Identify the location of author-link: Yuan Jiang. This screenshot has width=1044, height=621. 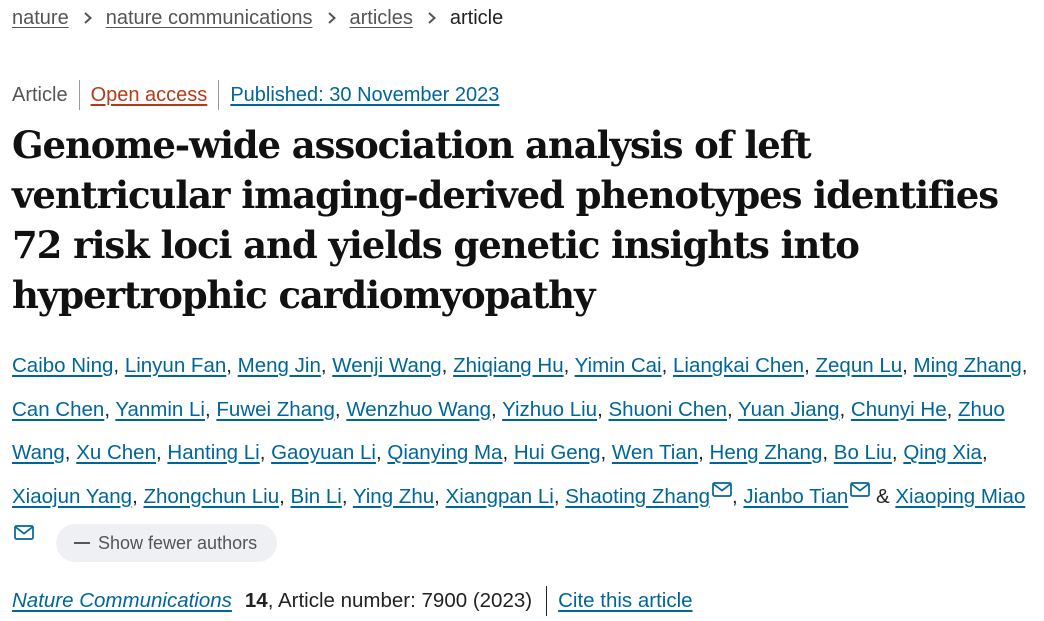
(788, 409).